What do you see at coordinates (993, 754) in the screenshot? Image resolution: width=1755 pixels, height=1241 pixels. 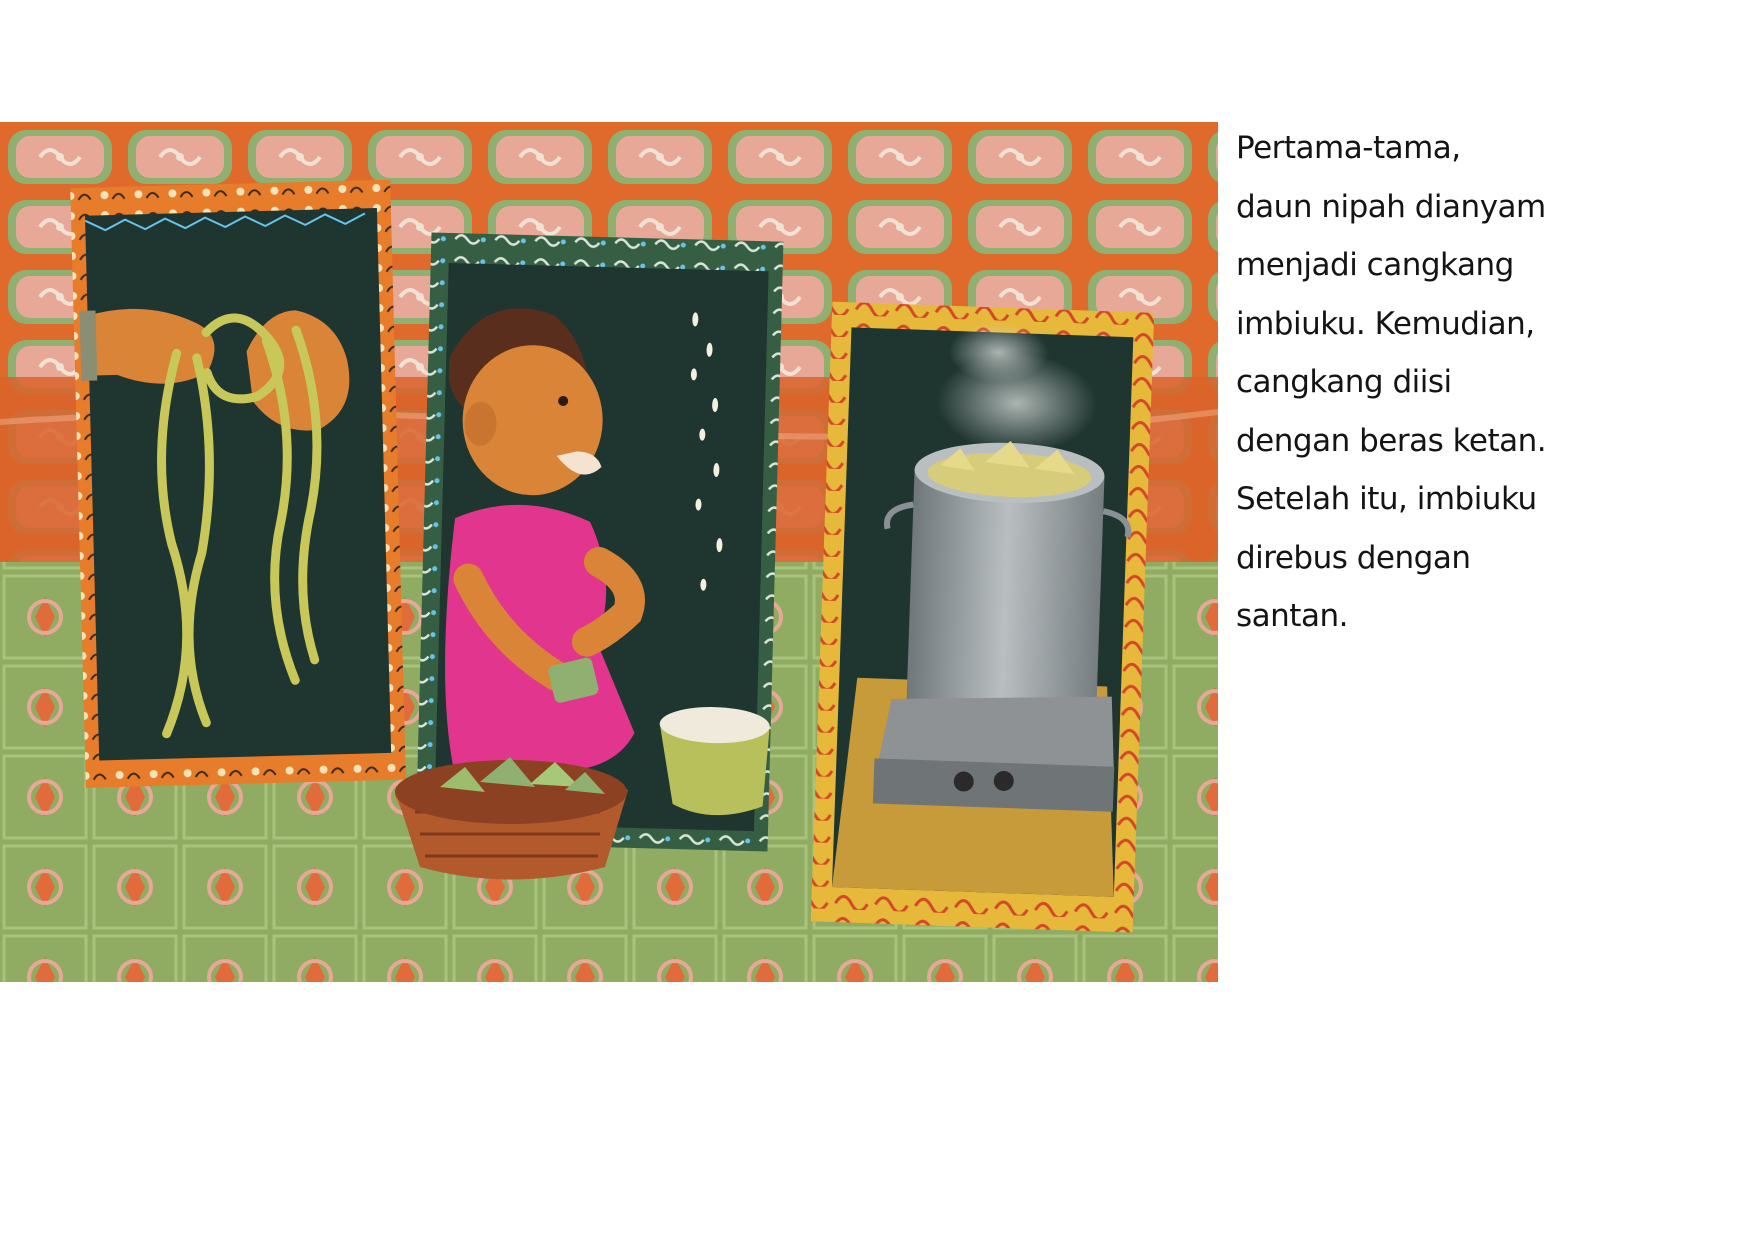 I see `gas-stove` at bounding box center [993, 754].